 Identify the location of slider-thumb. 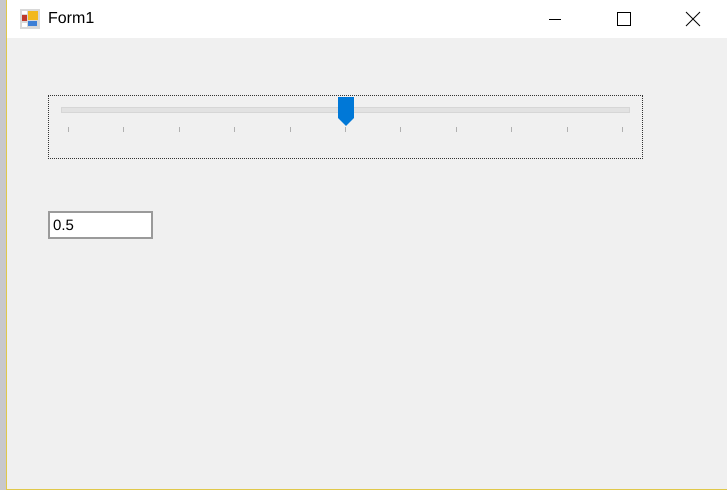
(346, 111).